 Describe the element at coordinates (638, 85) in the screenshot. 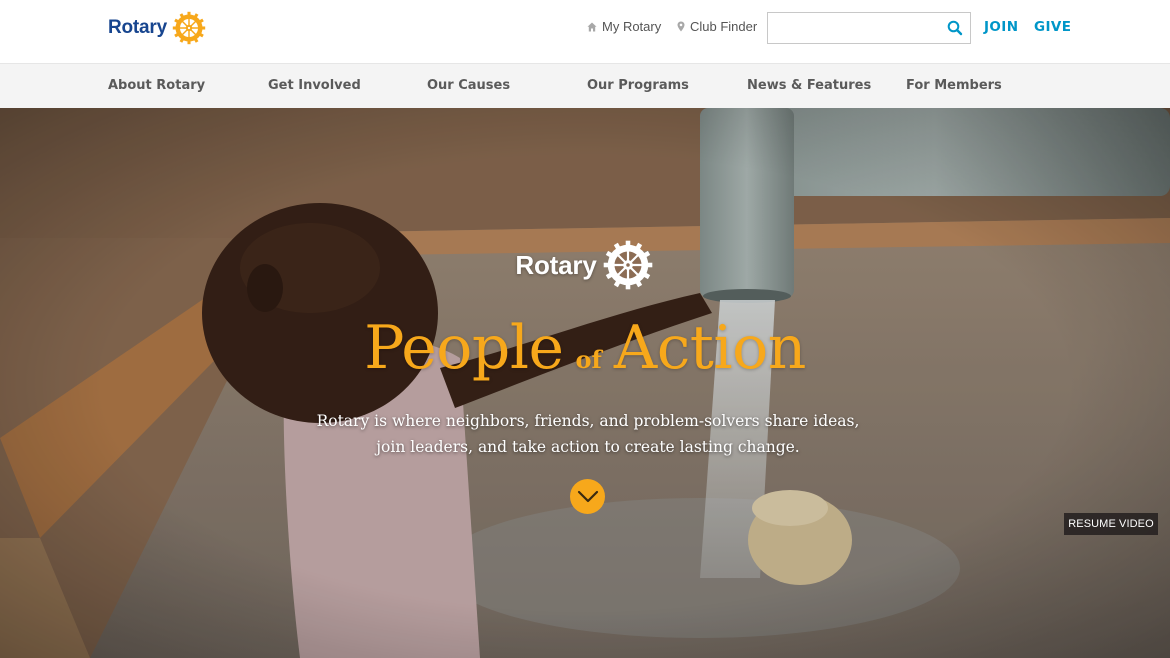

I see `nav-item-our-programs: Our Programs` at that location.